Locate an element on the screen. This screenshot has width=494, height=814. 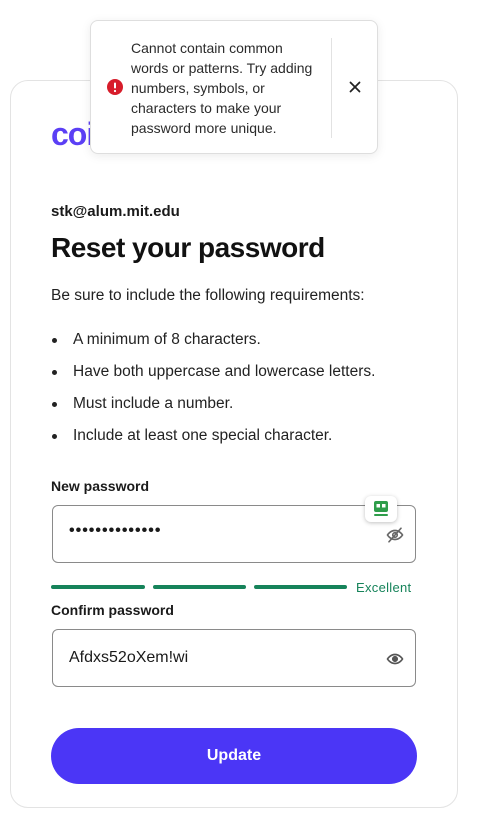
confirm-password-field: Afdxs52oXem!wi is located at coordinates (234, 658).